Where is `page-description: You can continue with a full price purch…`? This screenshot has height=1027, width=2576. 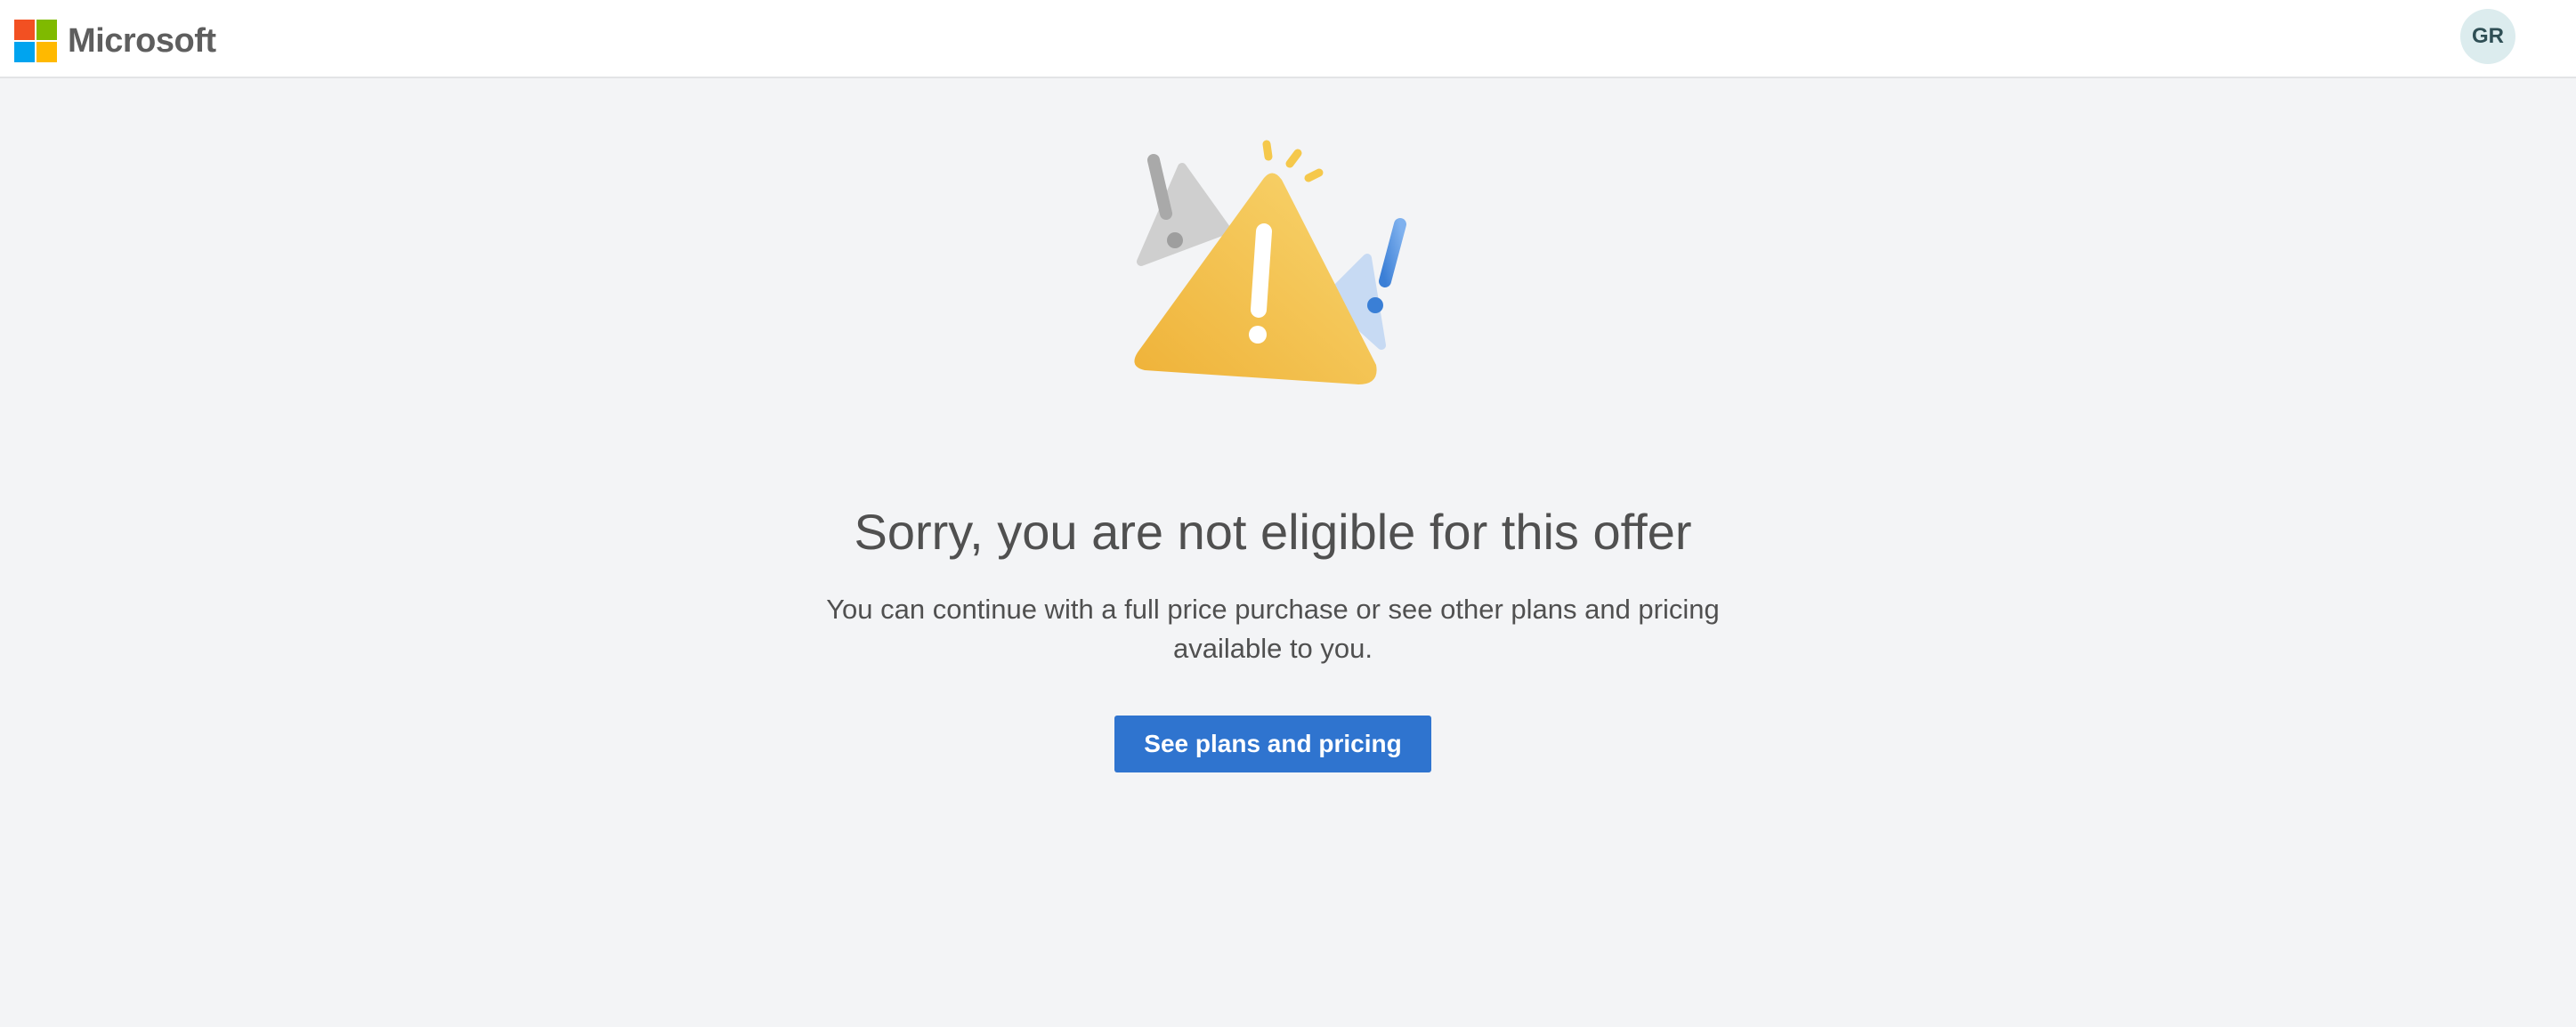
page-description: You can continue with a full price purch… is located at coordinates (1273, 629).